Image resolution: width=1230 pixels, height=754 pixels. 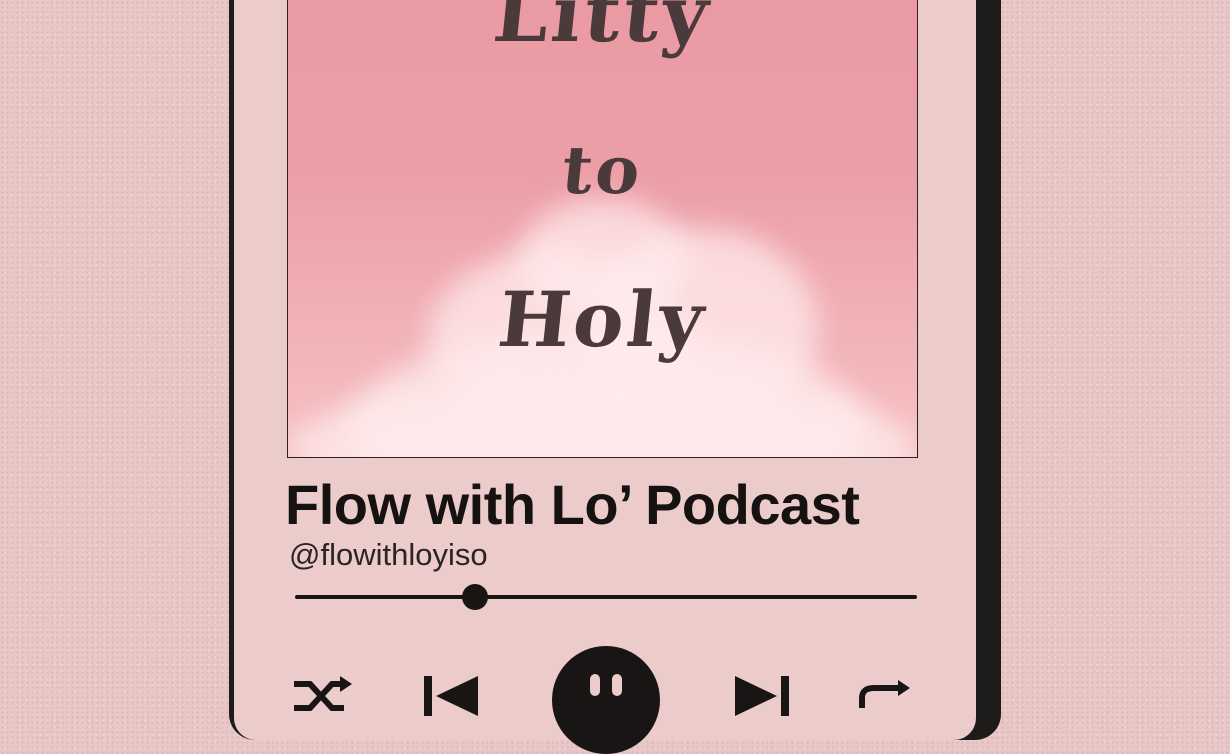 I want to click on next-button, so click(x=763, y=696).